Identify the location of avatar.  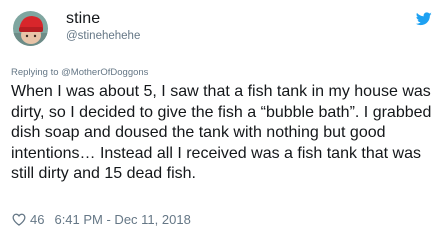
(30, 28).